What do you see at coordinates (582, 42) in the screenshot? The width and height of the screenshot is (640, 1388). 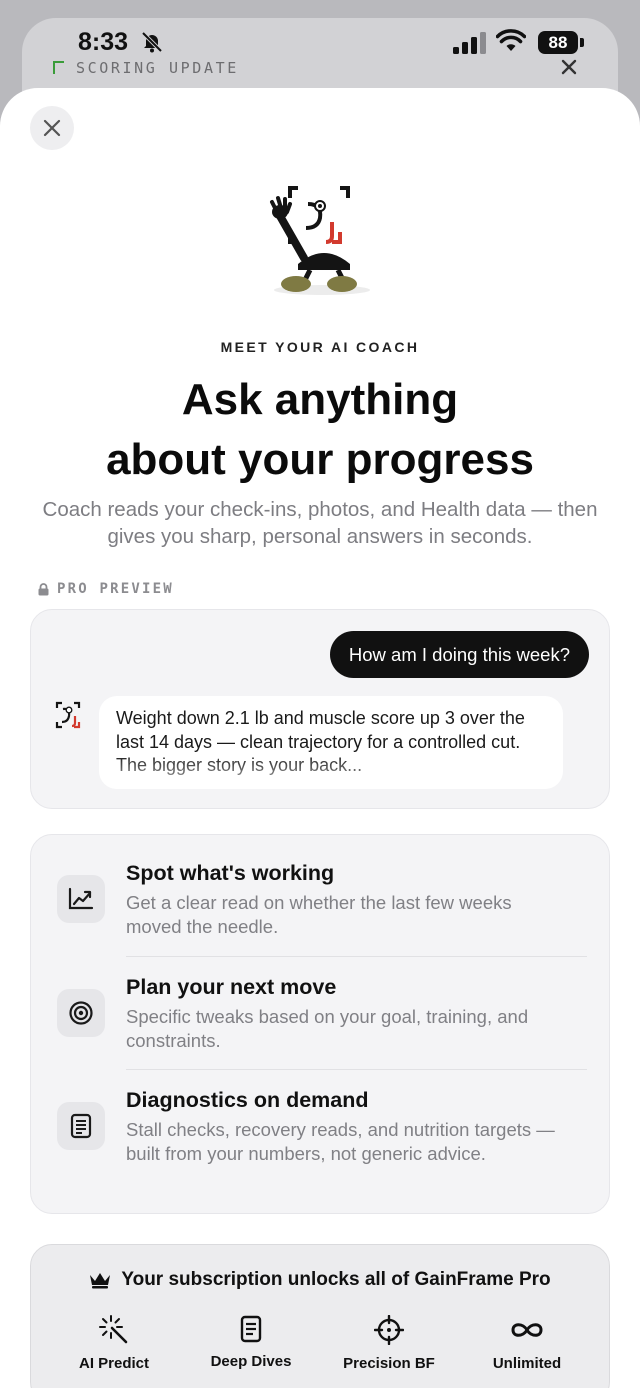 I see `battery-nub` at bounding box center [582, 42].